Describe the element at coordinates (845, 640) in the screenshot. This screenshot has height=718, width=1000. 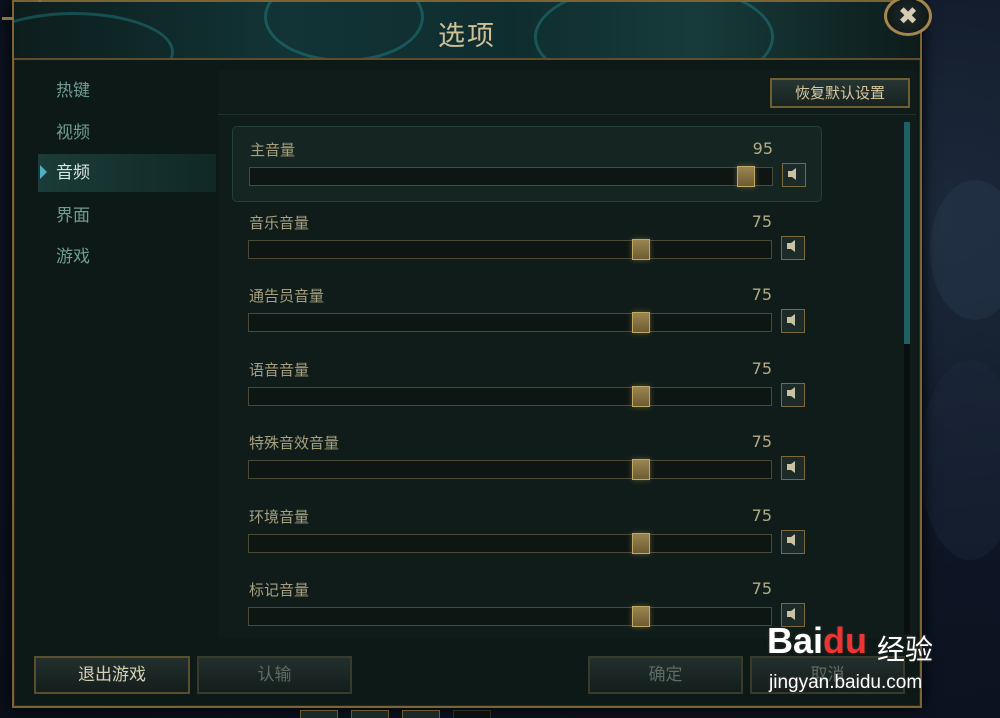
I see `baidu-logo-suffix: du` at that location.